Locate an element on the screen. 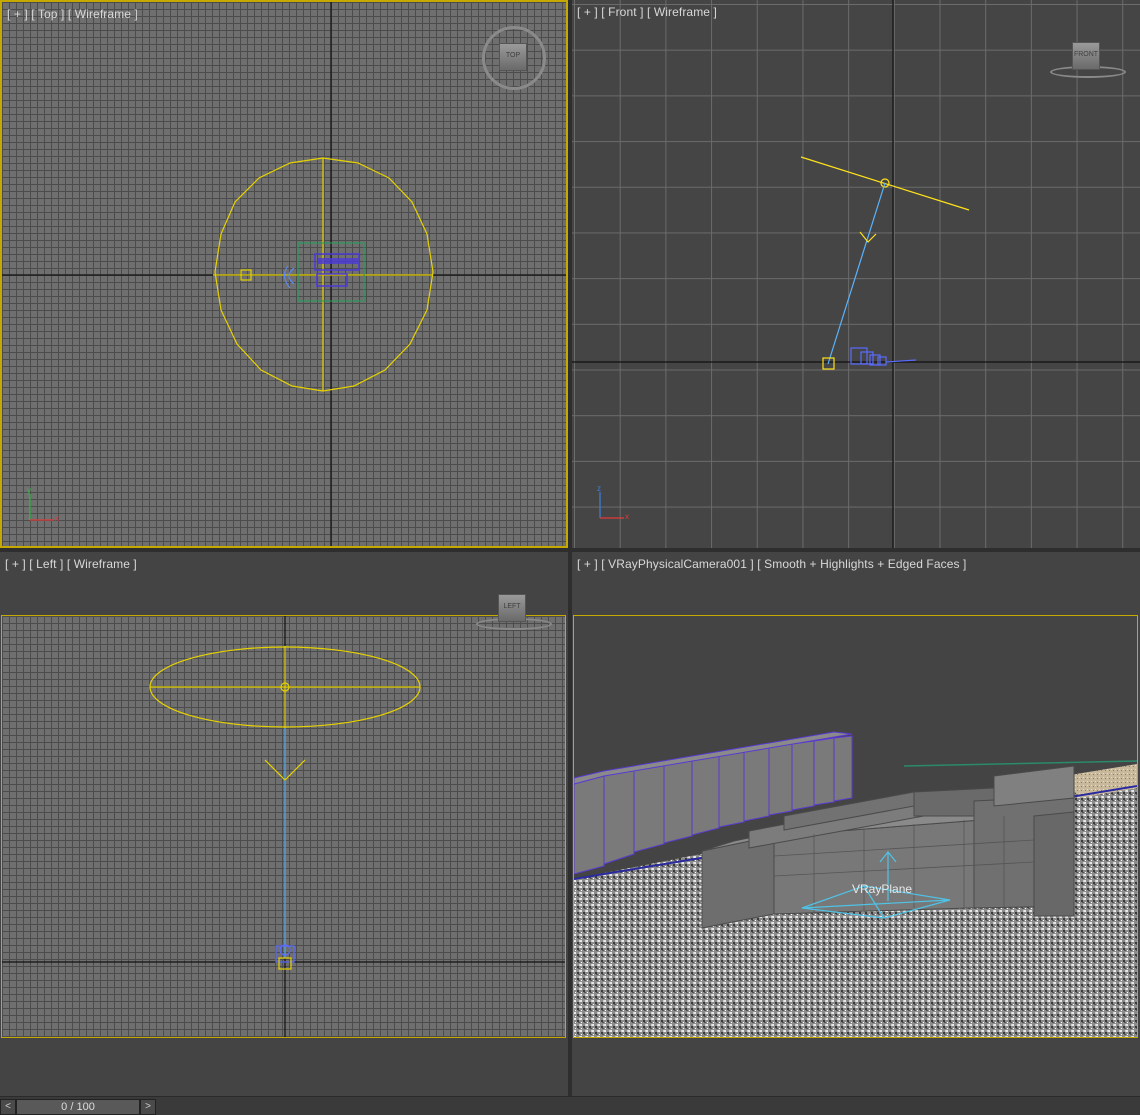 The height and width of the screenshot is (1115, 1140). camera-top-icon is located at coordinates (291, 276).